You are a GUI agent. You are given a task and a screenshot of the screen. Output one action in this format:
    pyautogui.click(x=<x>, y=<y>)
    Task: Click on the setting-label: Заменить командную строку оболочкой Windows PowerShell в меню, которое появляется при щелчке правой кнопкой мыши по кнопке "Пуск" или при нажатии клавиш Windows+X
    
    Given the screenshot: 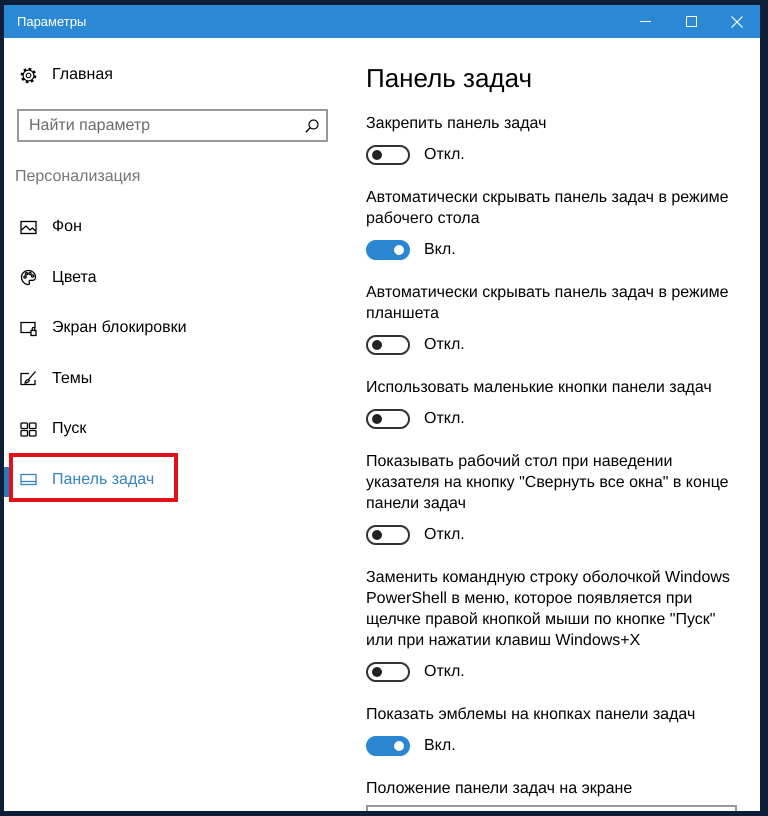 What is the action you would take?
    pyautogui.click(x=548, y=609)
    